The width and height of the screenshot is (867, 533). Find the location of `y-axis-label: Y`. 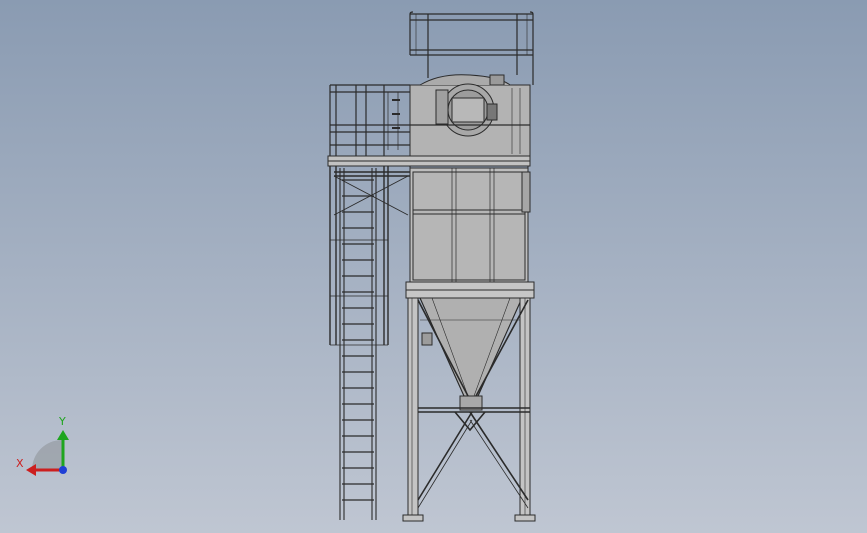

y-axis-label: Y is located at coordinates (62, 421).